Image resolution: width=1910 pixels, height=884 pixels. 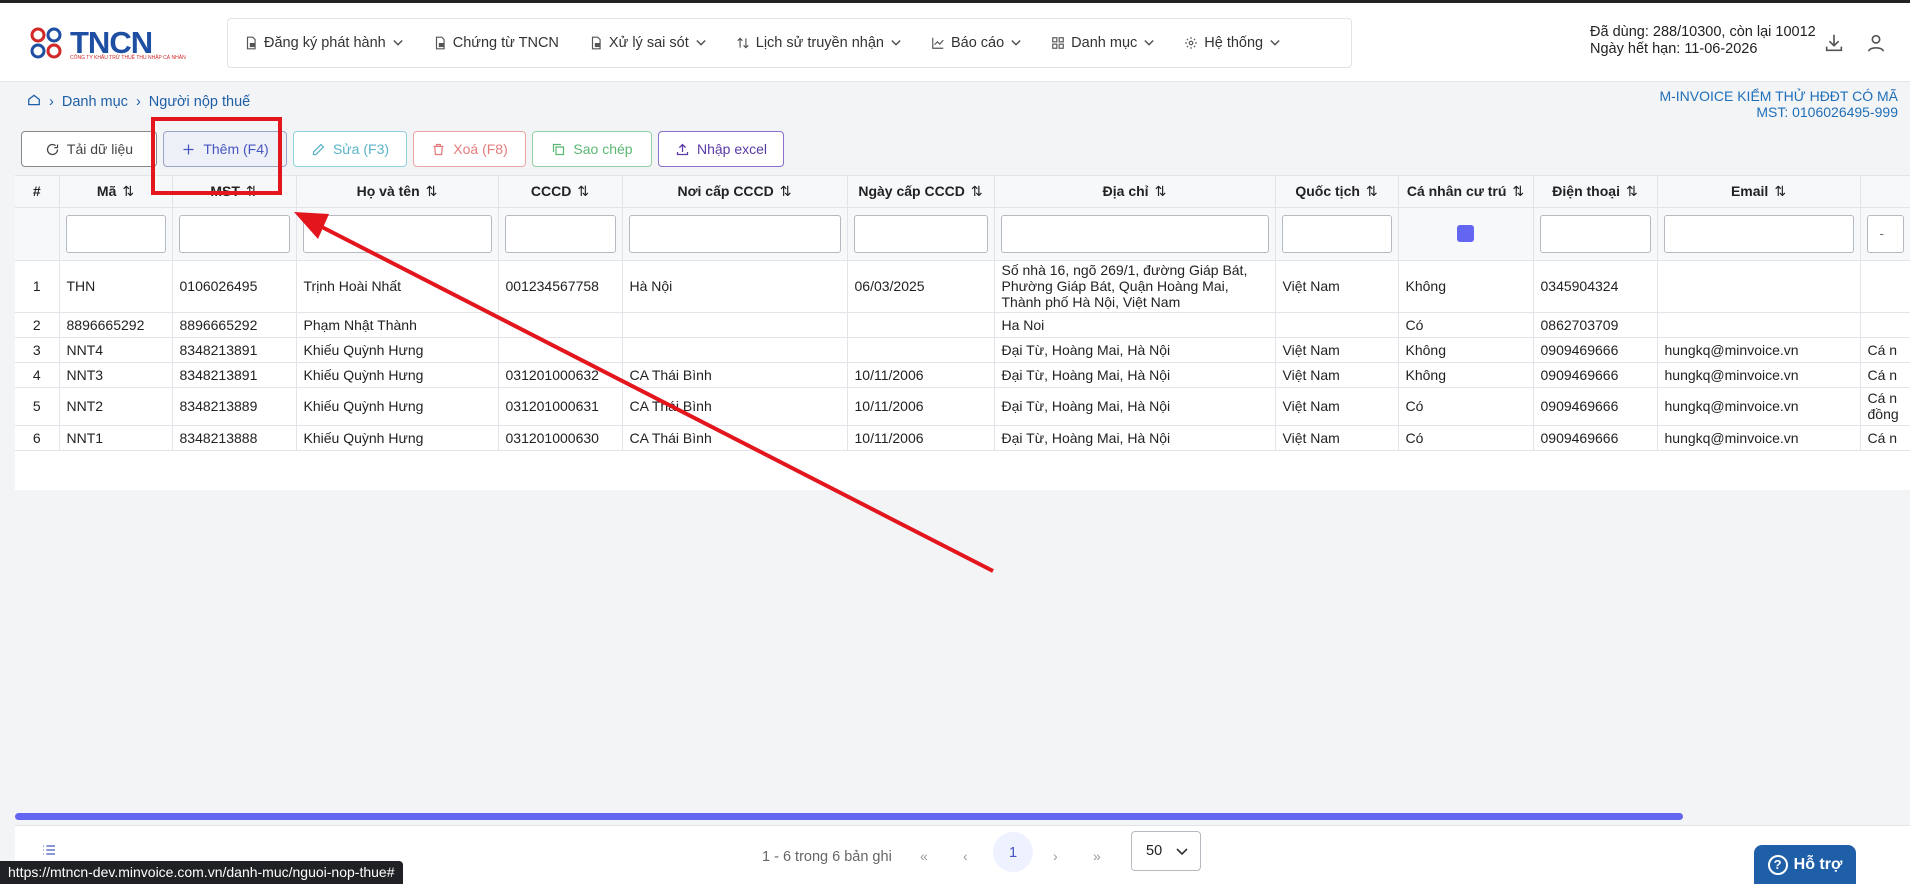 What do you see at coordinates (1703, 32) in the screenshot?
I see `quota-used: Đã dùng: 288/10300, còn lại 10012` at bounding box center [1703, 32].